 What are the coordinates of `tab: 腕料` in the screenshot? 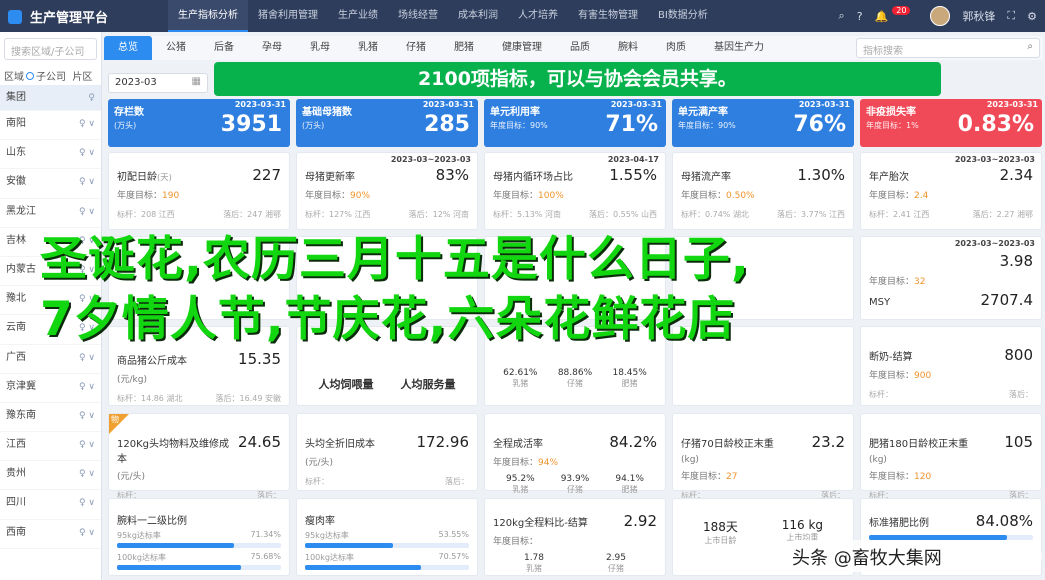 It's located at (628, 48).